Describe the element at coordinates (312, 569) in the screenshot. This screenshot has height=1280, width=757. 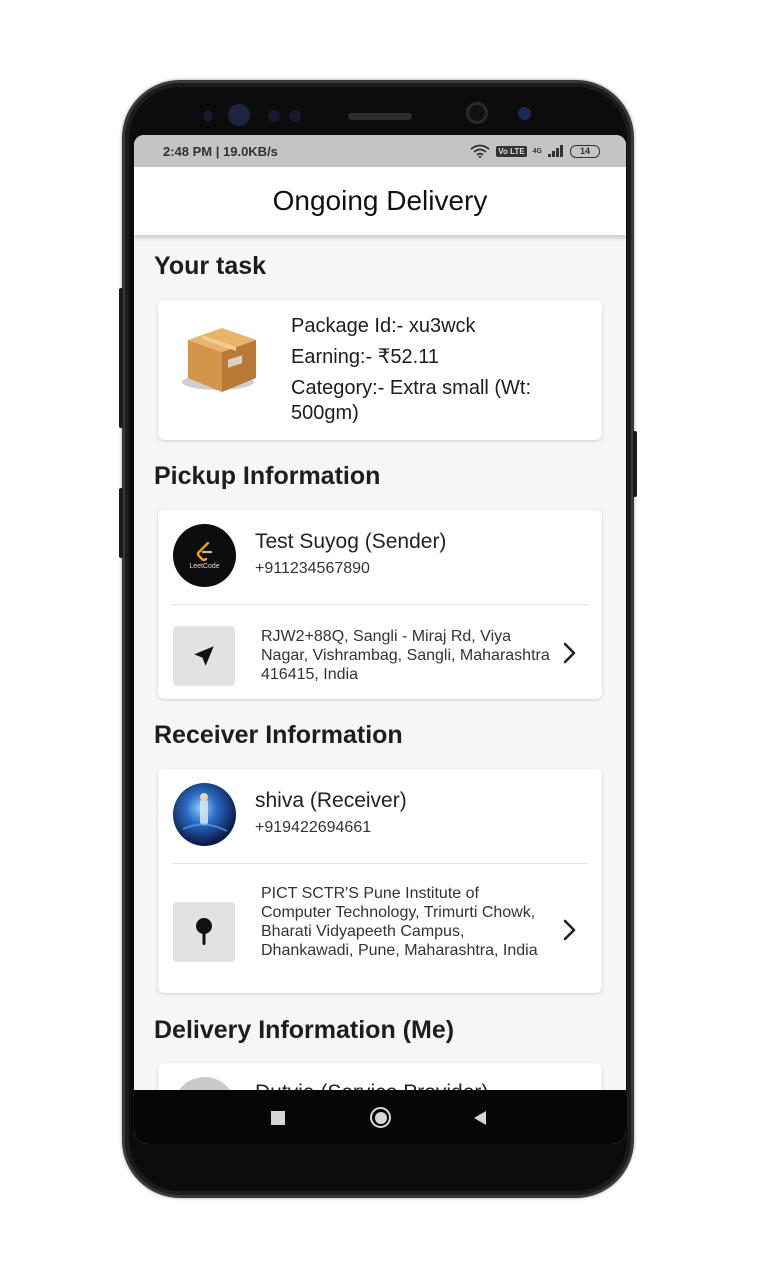
I see `sender-phone: +911234567890` at that location.